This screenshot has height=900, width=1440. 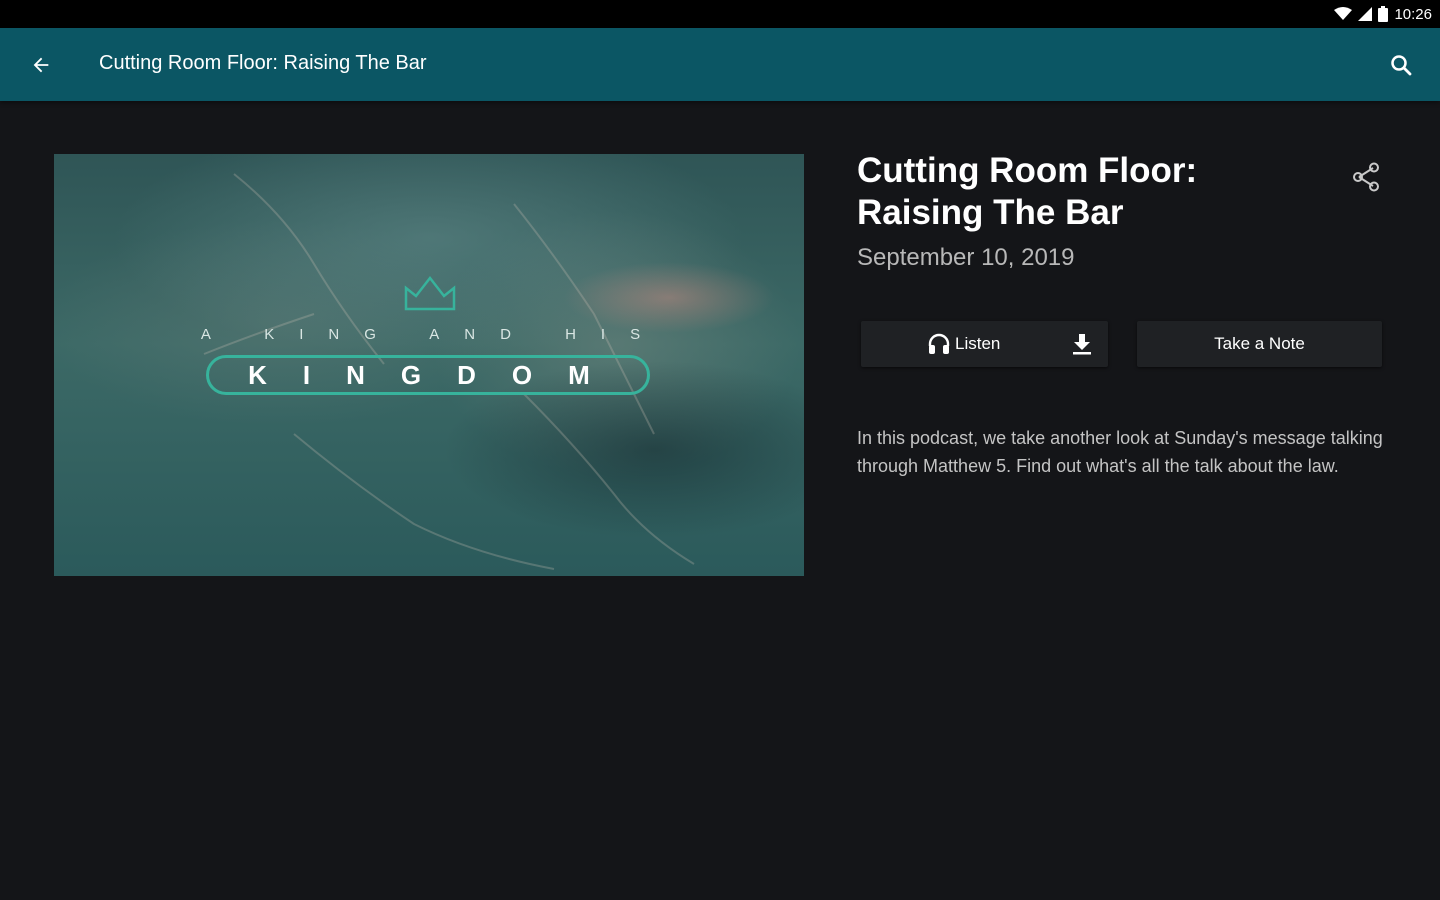 I want to click on app-bar-title: Cutting Room Floor: Raising The Bar, so click(x=263, y=63).